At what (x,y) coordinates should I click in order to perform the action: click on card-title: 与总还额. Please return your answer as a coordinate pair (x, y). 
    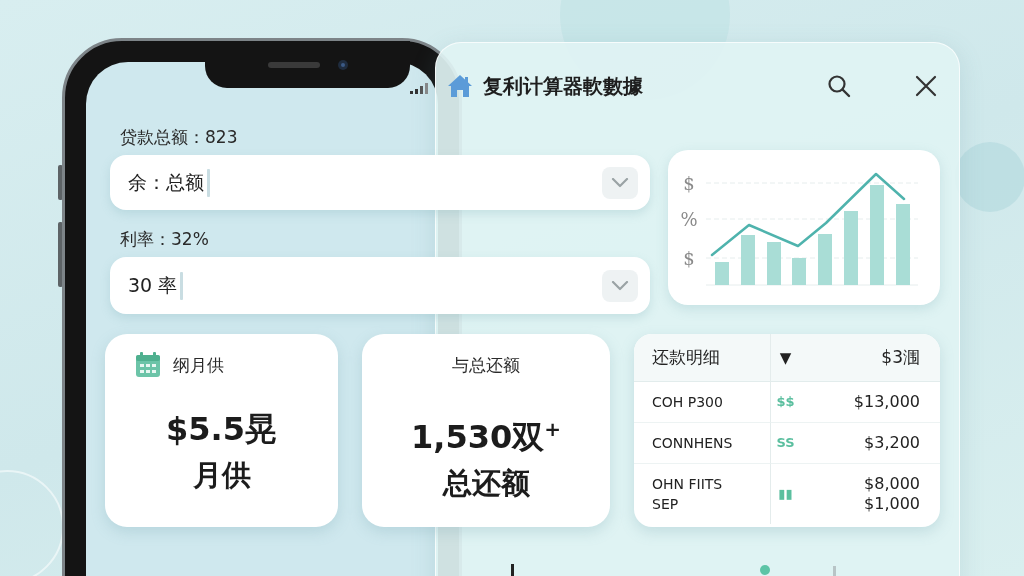
    Looking at the image, I should click on (486, 365).